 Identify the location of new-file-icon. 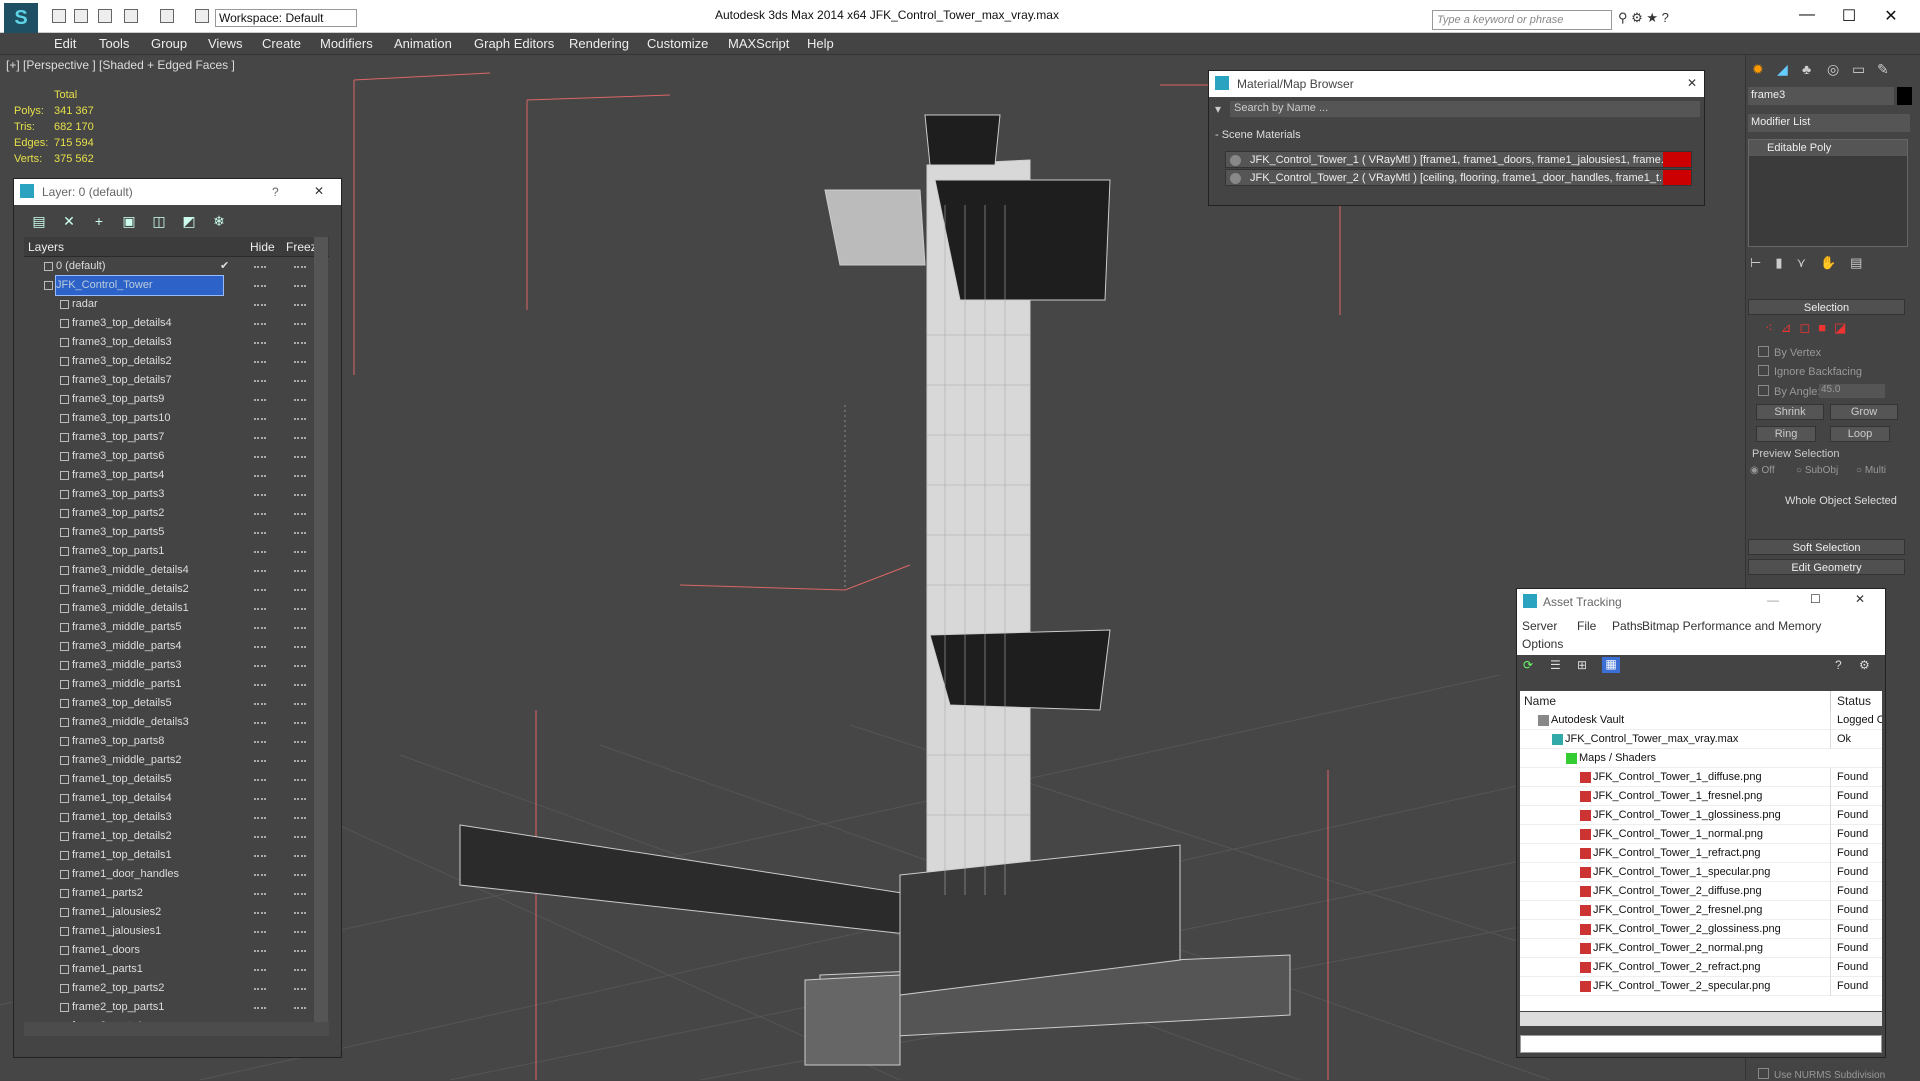
(59, 16).